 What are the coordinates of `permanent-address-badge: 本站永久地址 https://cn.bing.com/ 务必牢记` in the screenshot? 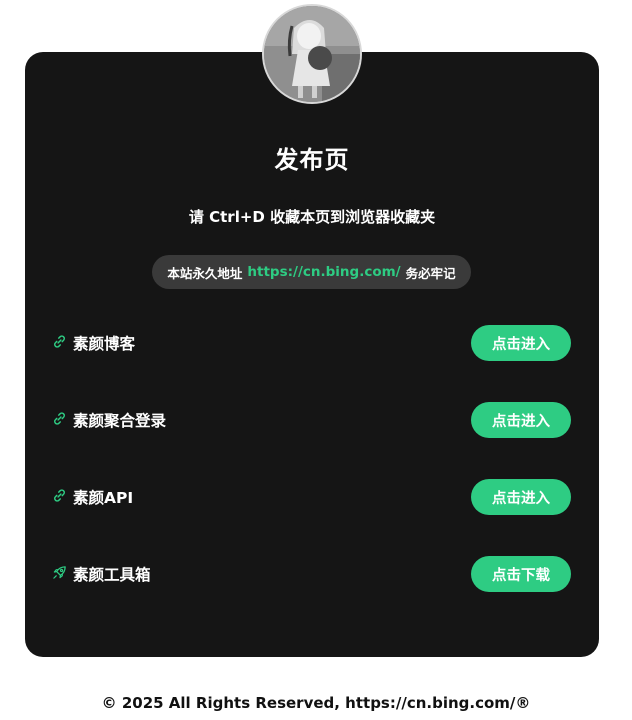 It's located at (311, 272).